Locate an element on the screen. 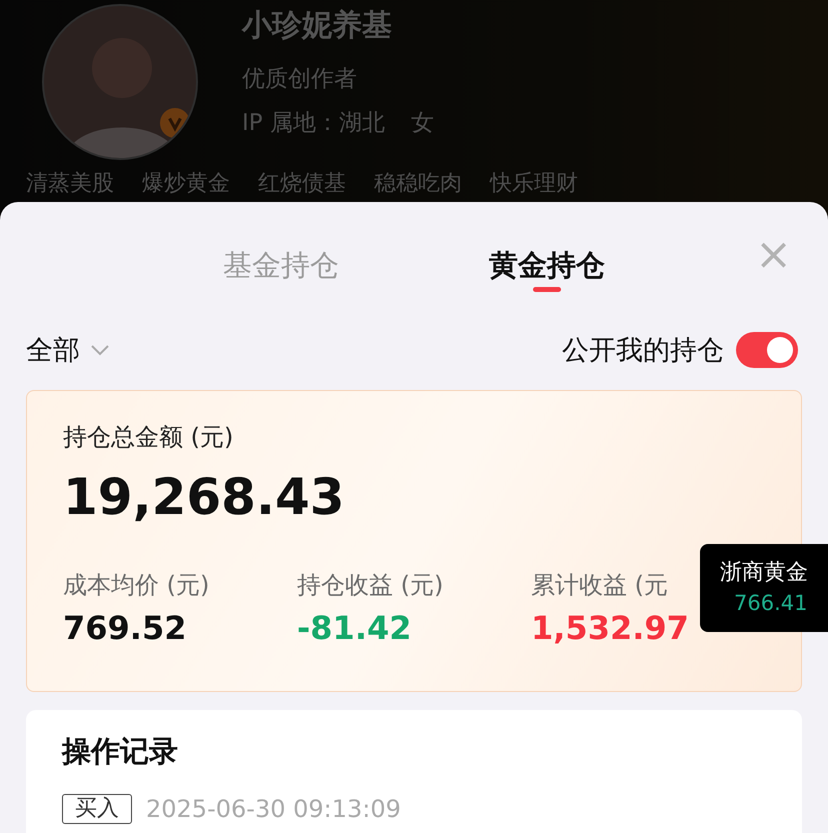 This screenshot has height=833, width=828. total-label: 持仓总金额 (元) is located at coordinates (148, 437).